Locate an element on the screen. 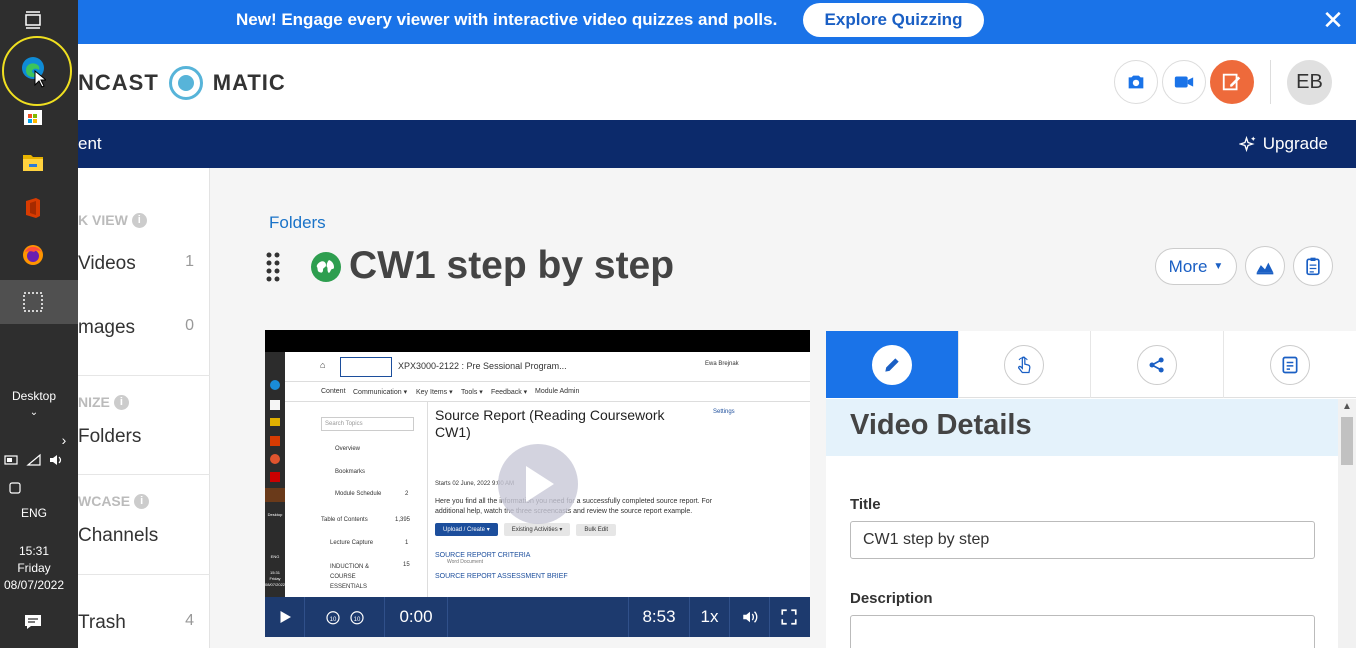 This screenshot has height=648, width=1356. more-button: More ▼ is located at coordinates (1196, 266).